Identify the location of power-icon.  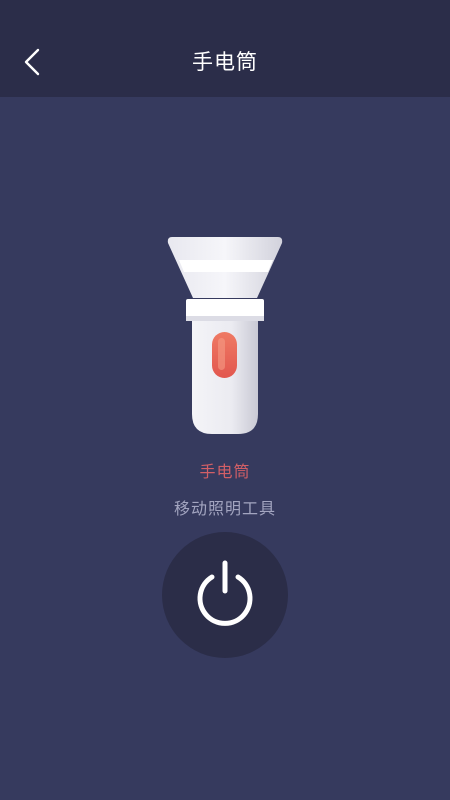
(225, 593).